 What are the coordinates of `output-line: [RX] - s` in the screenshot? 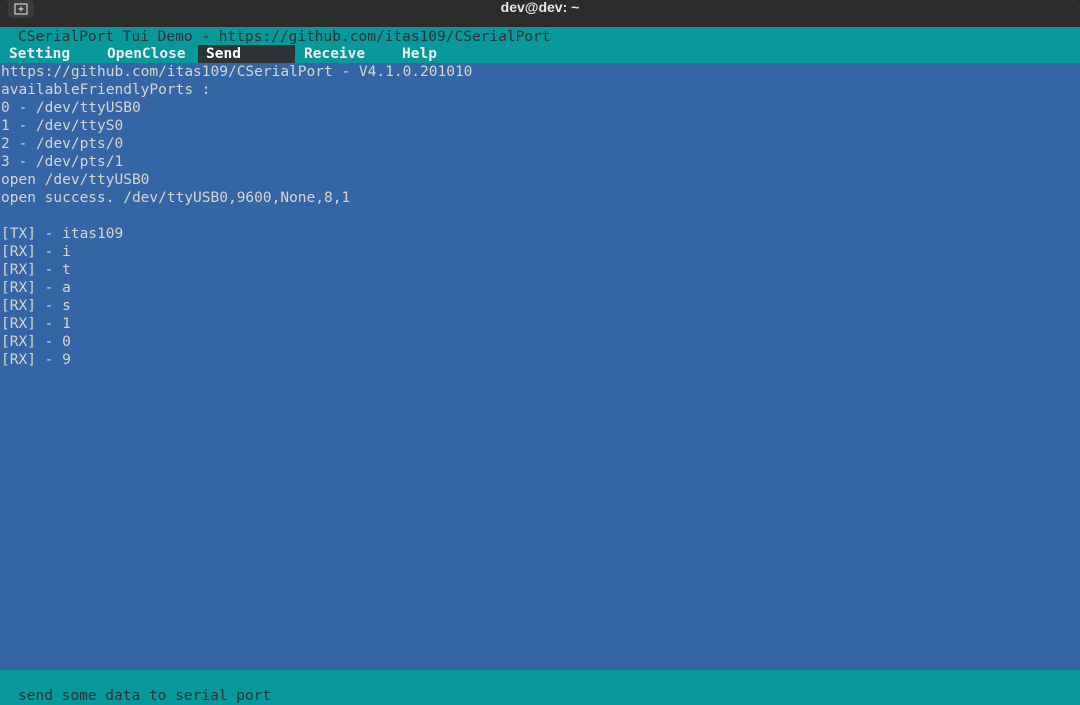 It's located at (36, 306).